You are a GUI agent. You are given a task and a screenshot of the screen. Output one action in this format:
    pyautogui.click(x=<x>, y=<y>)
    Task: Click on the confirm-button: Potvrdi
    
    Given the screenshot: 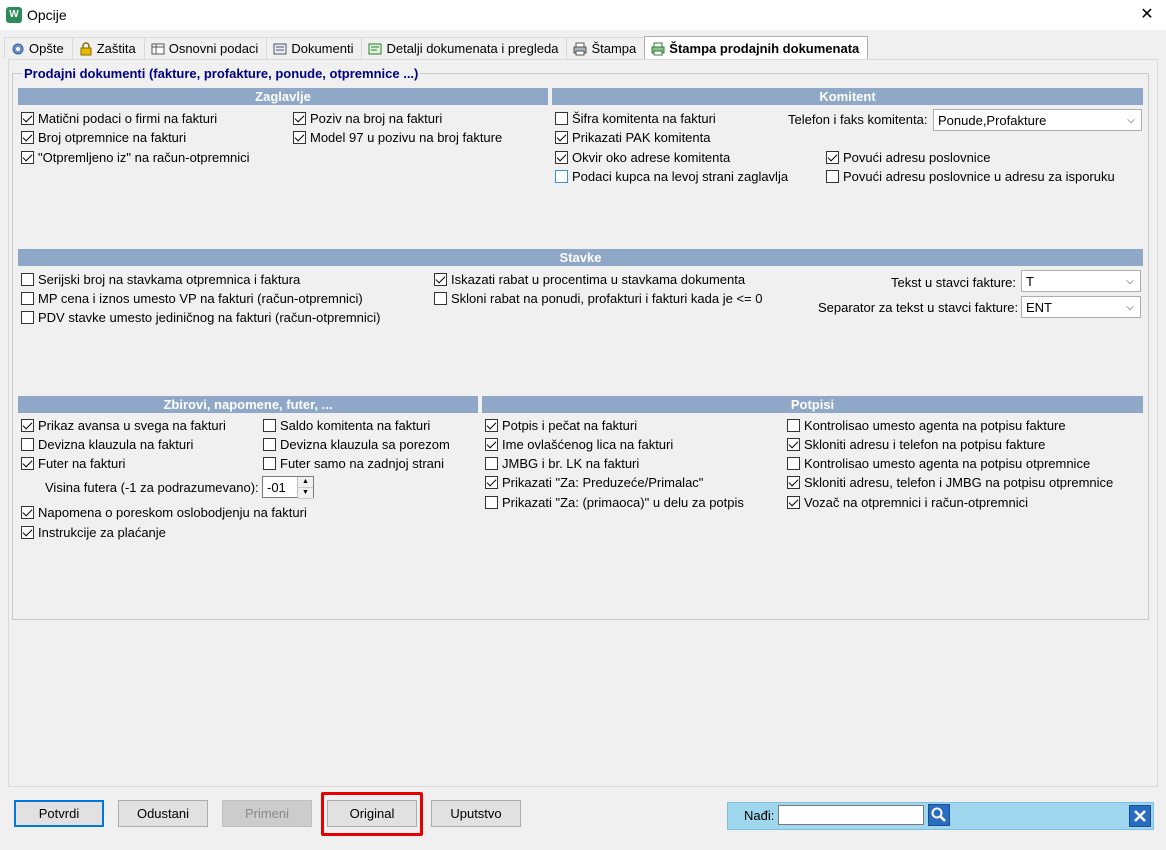 What is the action you would take?
    pyautogui.click(x=59, y=813)
    